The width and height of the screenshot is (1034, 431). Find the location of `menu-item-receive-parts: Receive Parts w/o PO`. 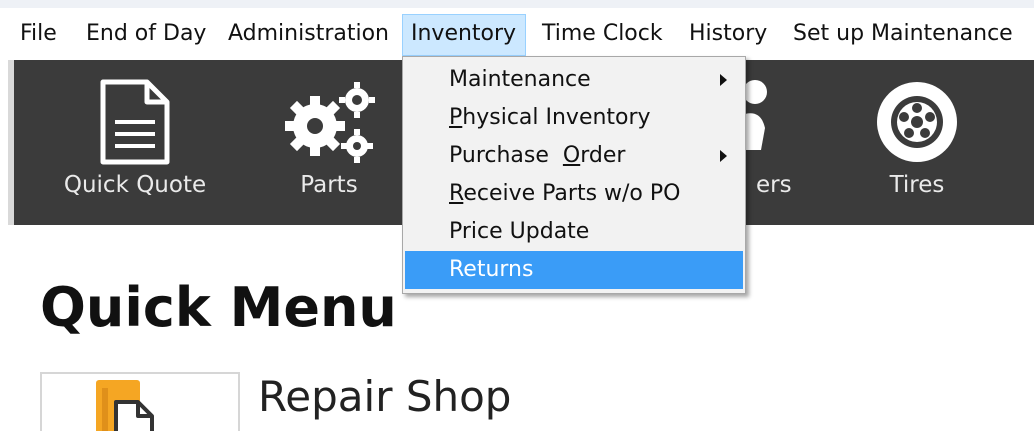

menu-item-receive-parts: Receive Parts w/o PO is located at coordinates (574, 194).